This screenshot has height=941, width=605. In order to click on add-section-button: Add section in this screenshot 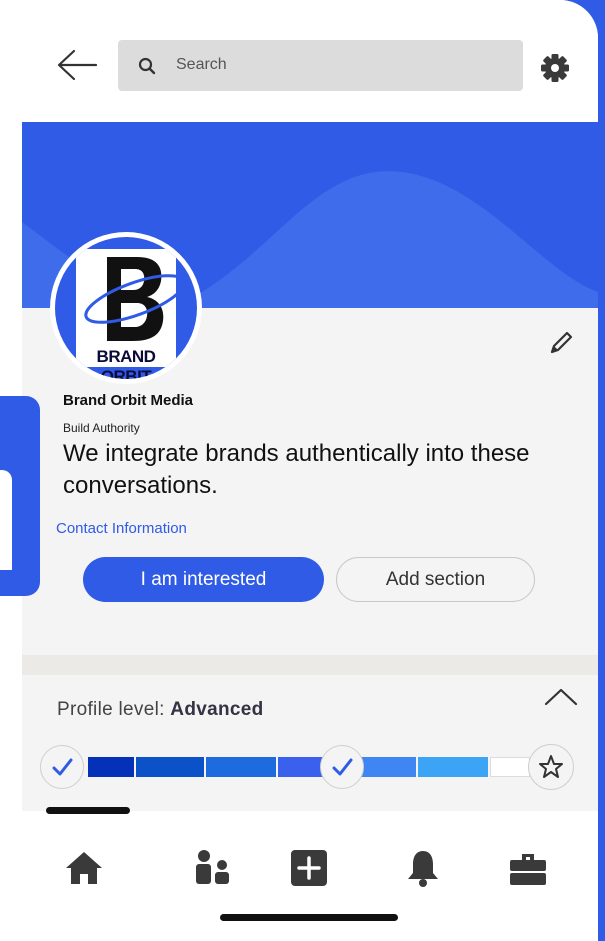, I will do `click(435, 579)`.